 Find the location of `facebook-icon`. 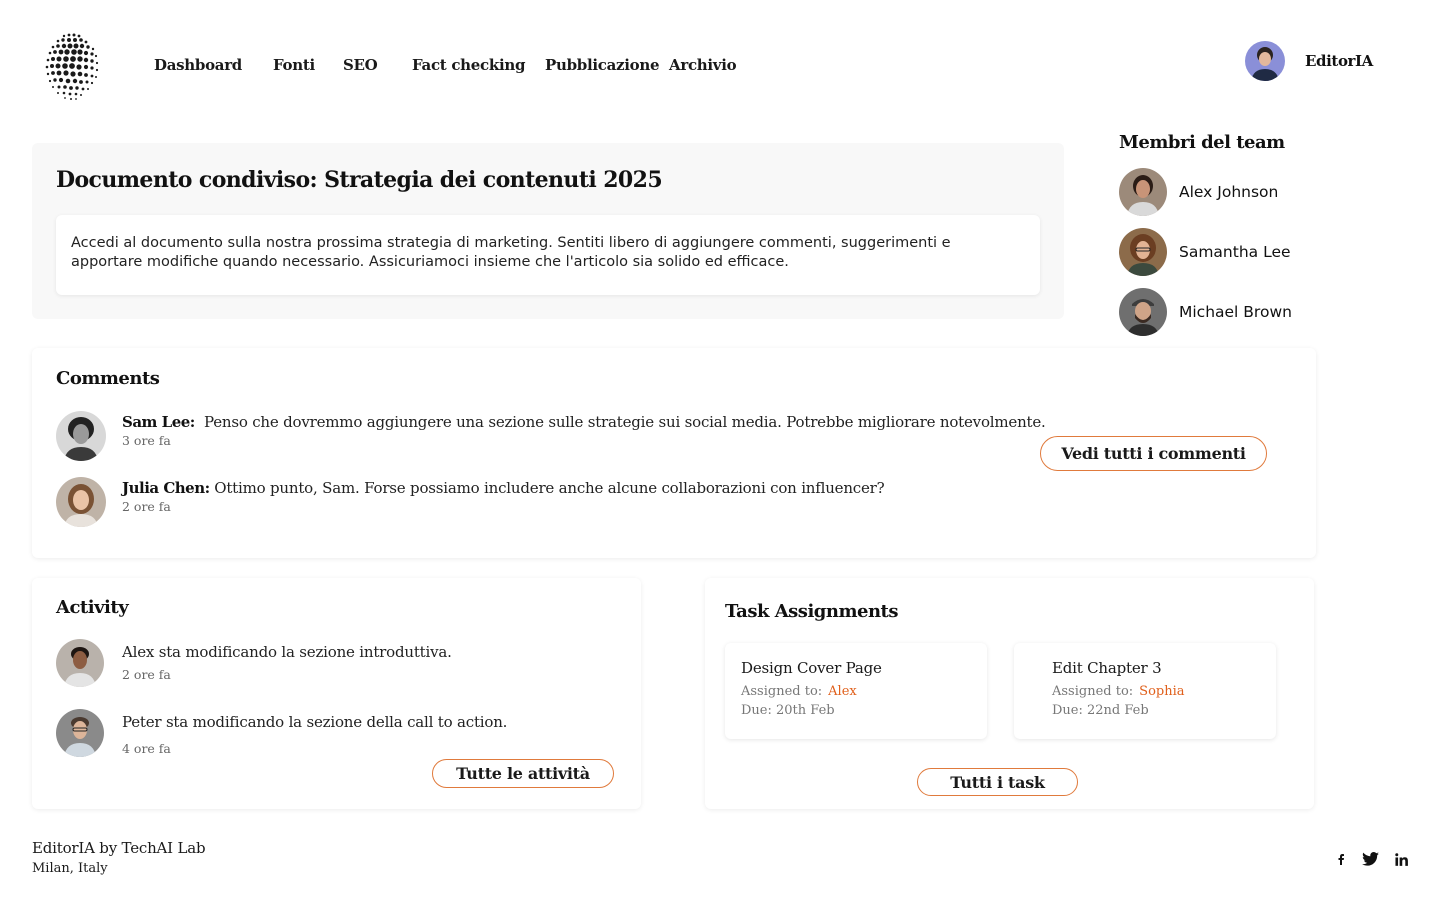

facebook-icon is located at coordinates (1341, 859).